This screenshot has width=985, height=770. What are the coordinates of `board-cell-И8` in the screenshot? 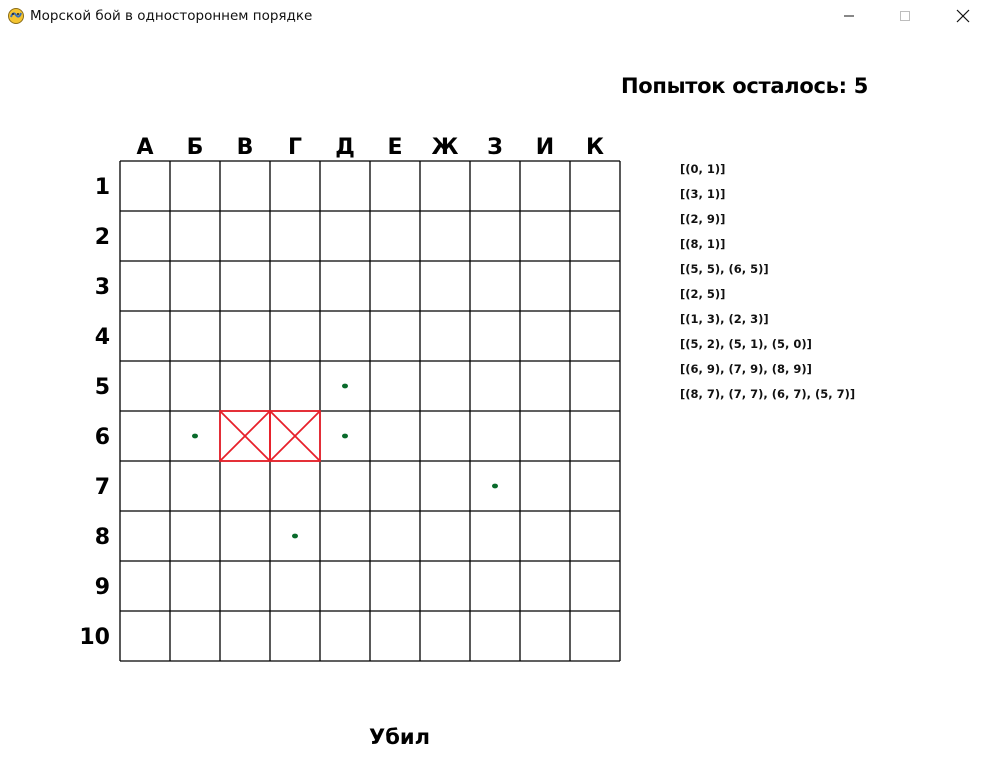 It's located at (545, 536).